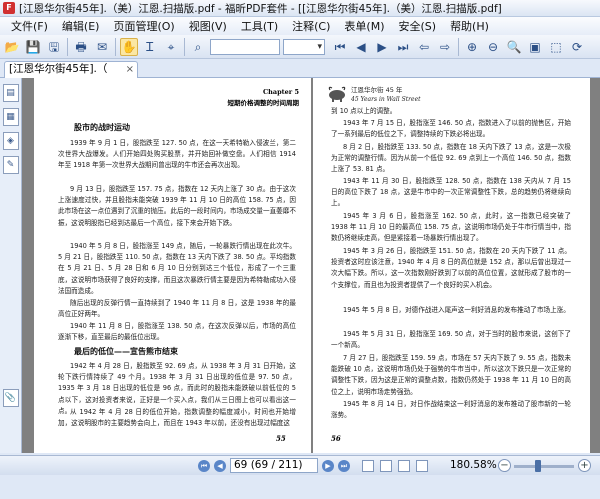 This screenshot has height=499, width=600. I want to click on menu-page-management: 页面管理(O), so click(143, 26).